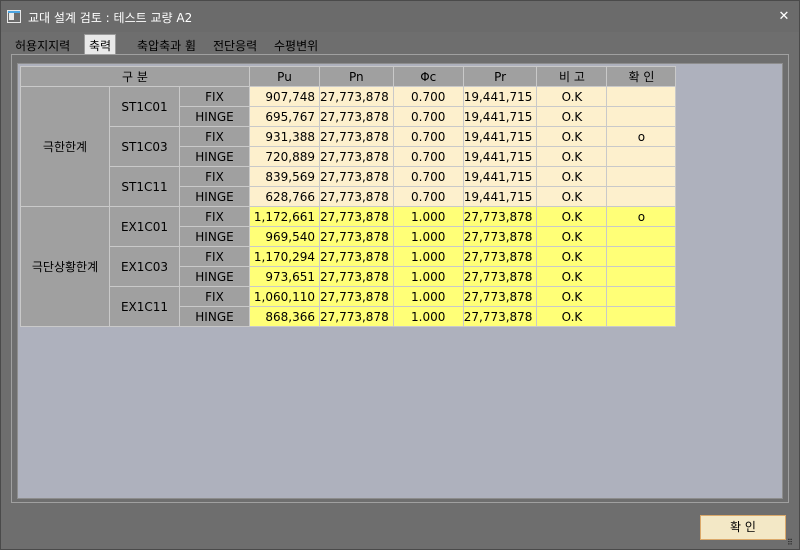 The width and height of the screenshot is (800, 550). What do you see at coordinates (42, 45) in the screenshot?
I see `tab-allowable-bearing: 허용지지력` at bounding box center [42, 45].